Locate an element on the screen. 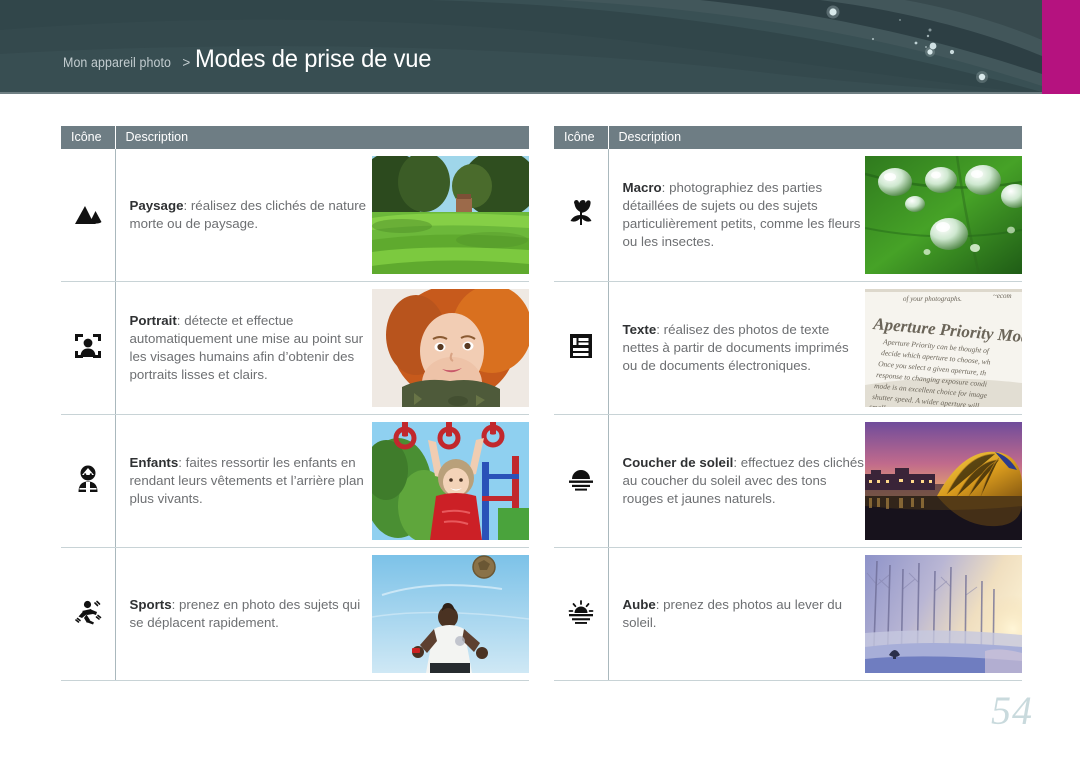 This screenshot has height=765, width=1080. tulip-flower-icon is located at coordinates (581, 213).